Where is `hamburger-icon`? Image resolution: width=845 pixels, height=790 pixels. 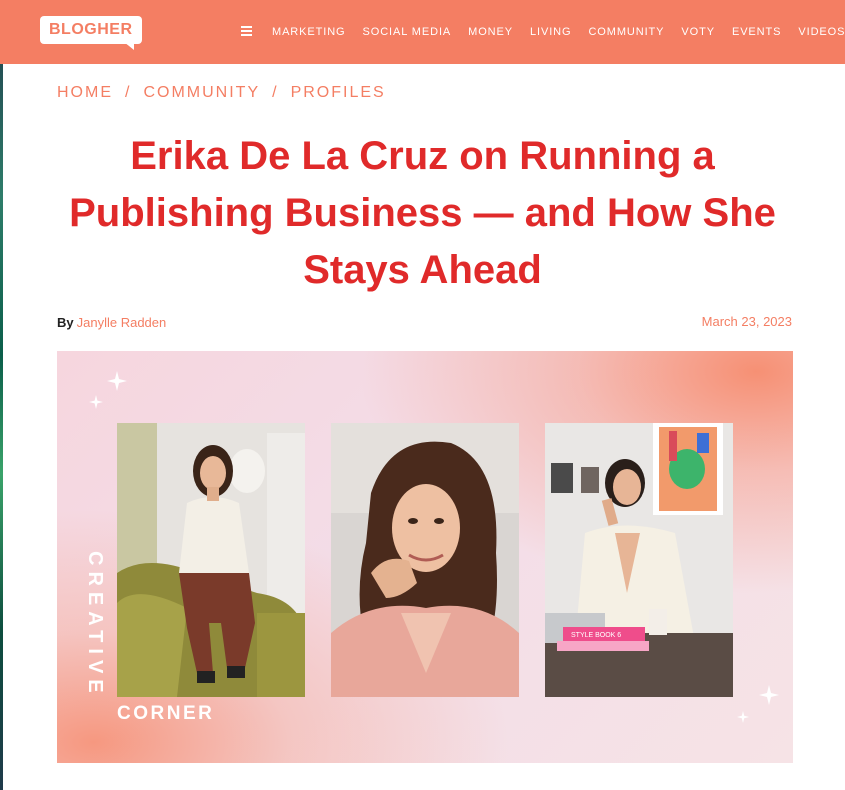 hamburger-icon is located at coordinates (246, 31).